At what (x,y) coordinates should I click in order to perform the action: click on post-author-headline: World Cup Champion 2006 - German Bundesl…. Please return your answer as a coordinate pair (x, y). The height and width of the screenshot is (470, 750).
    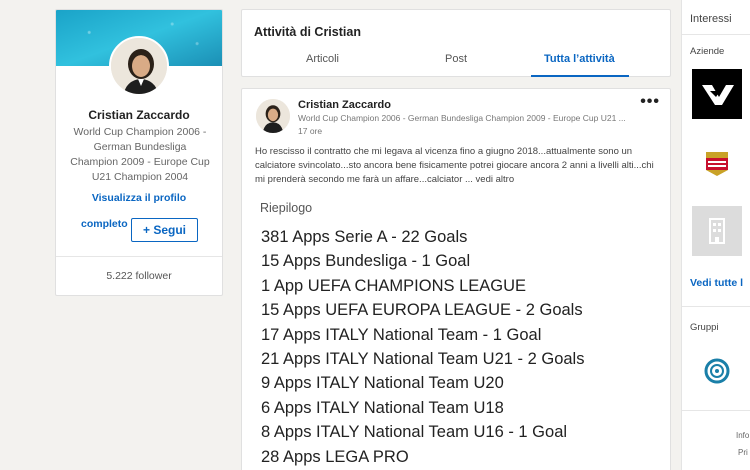
    Looking at the image, I should click on (462, 118).